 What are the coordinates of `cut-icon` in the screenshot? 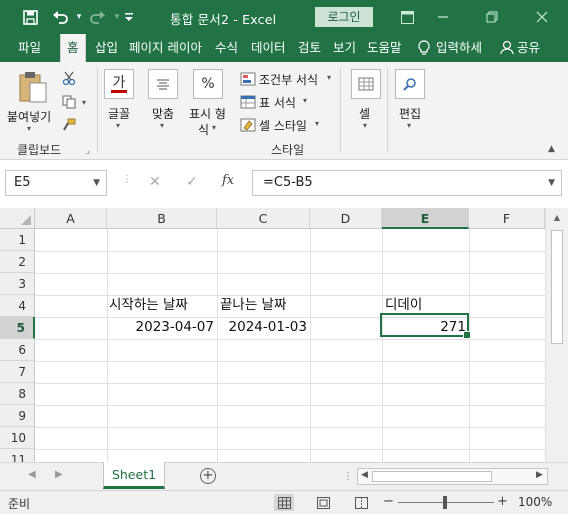 It's located at (69, 78).